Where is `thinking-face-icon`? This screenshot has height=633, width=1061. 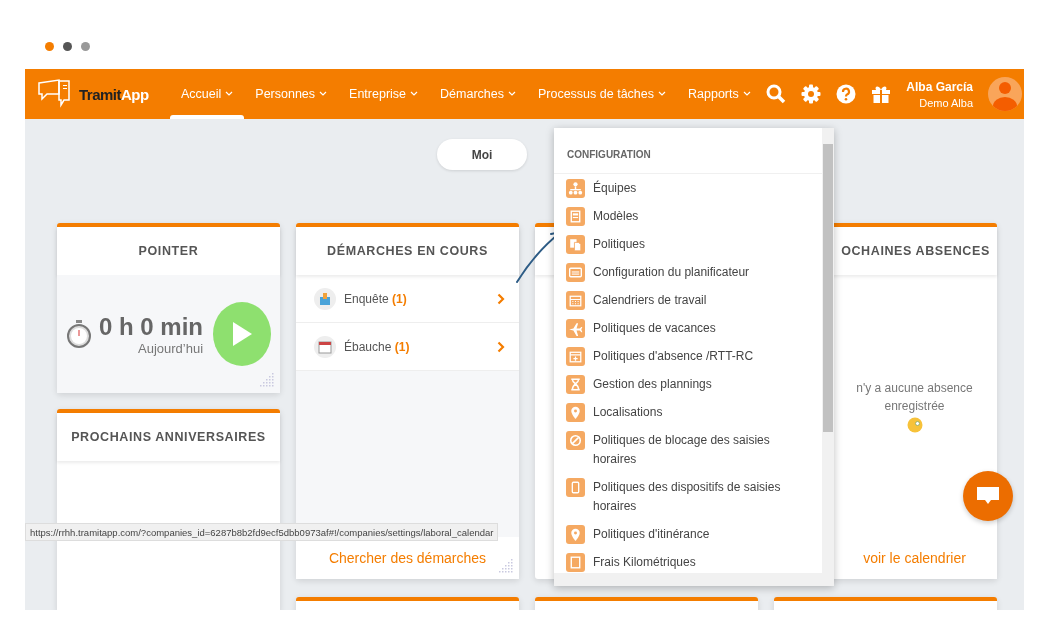 thinking-face-icon is located at coordinates (914, 425).